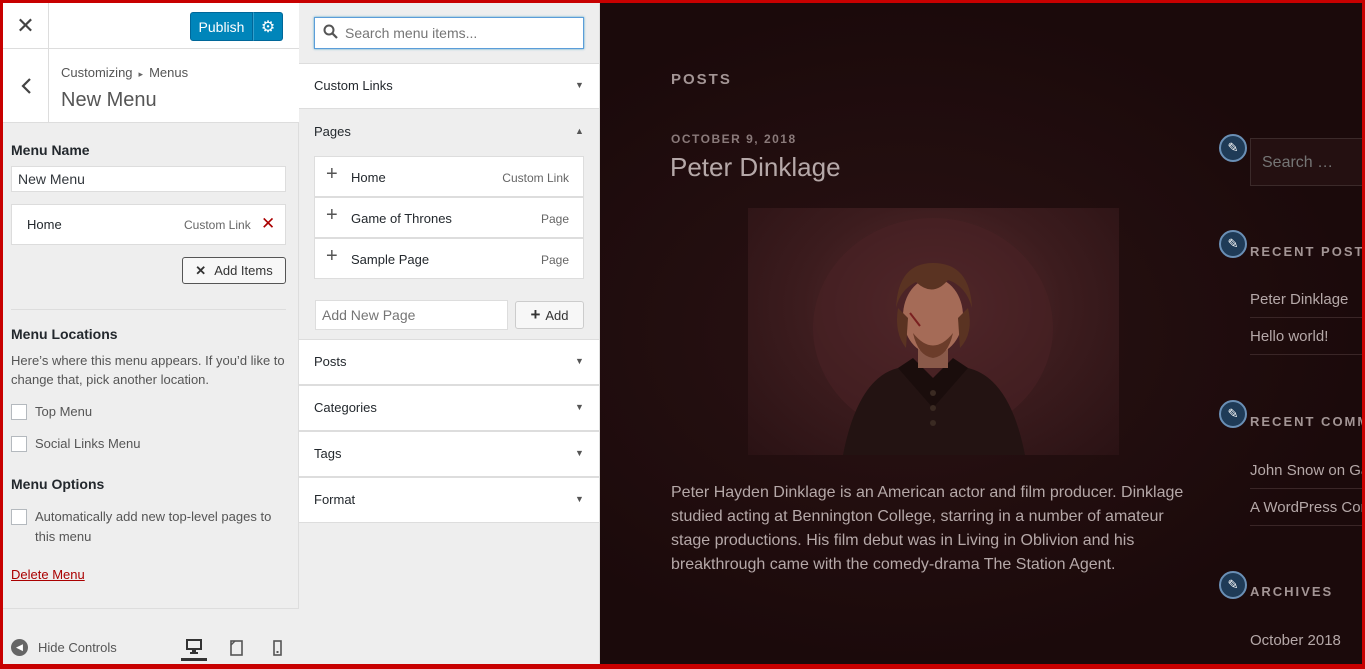  I want to click on top-menu-checkbox, so click(19, 412).